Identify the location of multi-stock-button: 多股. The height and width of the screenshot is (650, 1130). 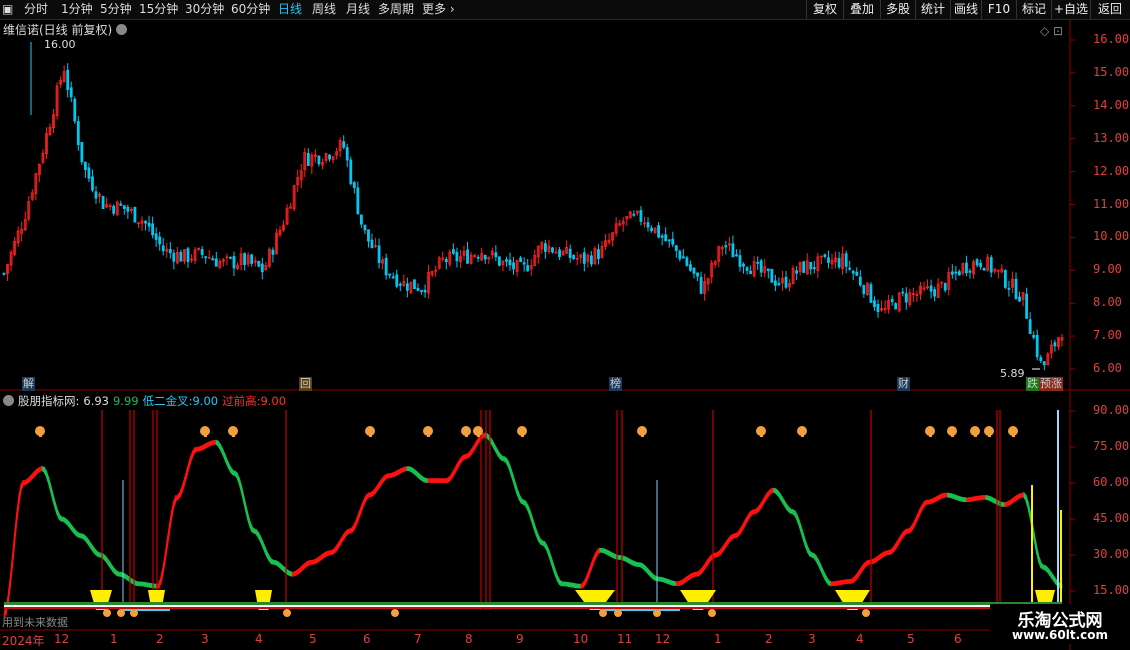
(897, 9).